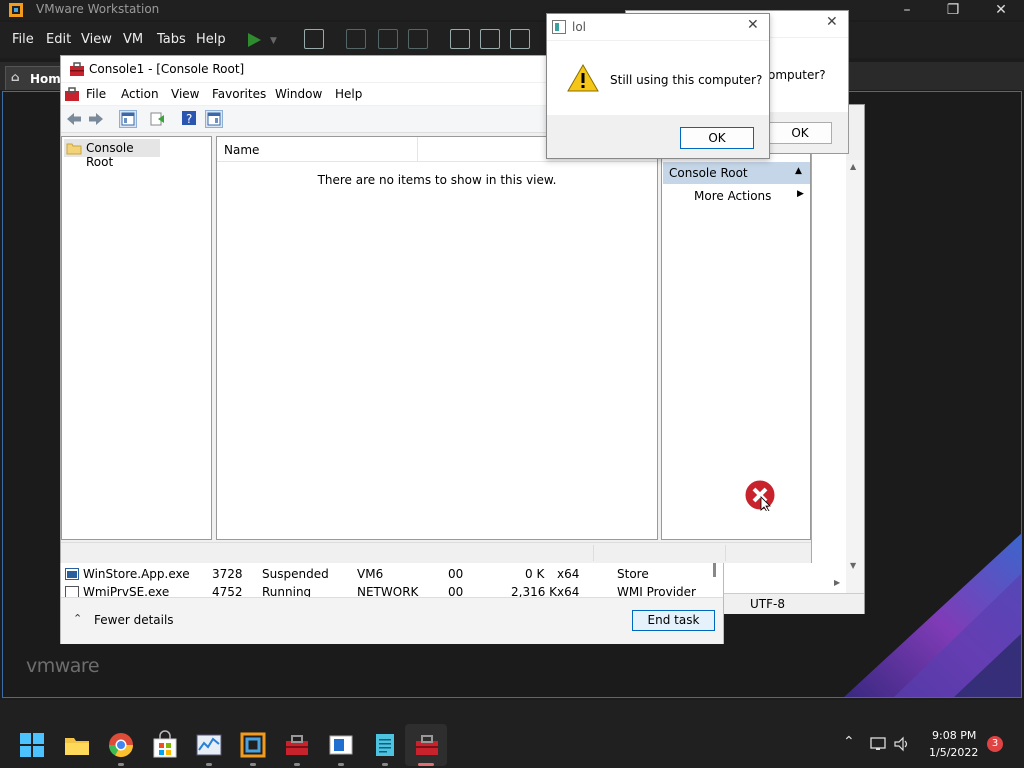 The image size is (1024, 768). I want to click on background-dialog-ok-button: OK, so click(800, 133).